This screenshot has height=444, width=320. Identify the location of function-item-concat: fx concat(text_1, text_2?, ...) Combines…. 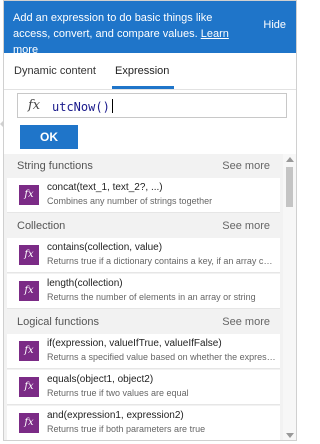
(143, 195).